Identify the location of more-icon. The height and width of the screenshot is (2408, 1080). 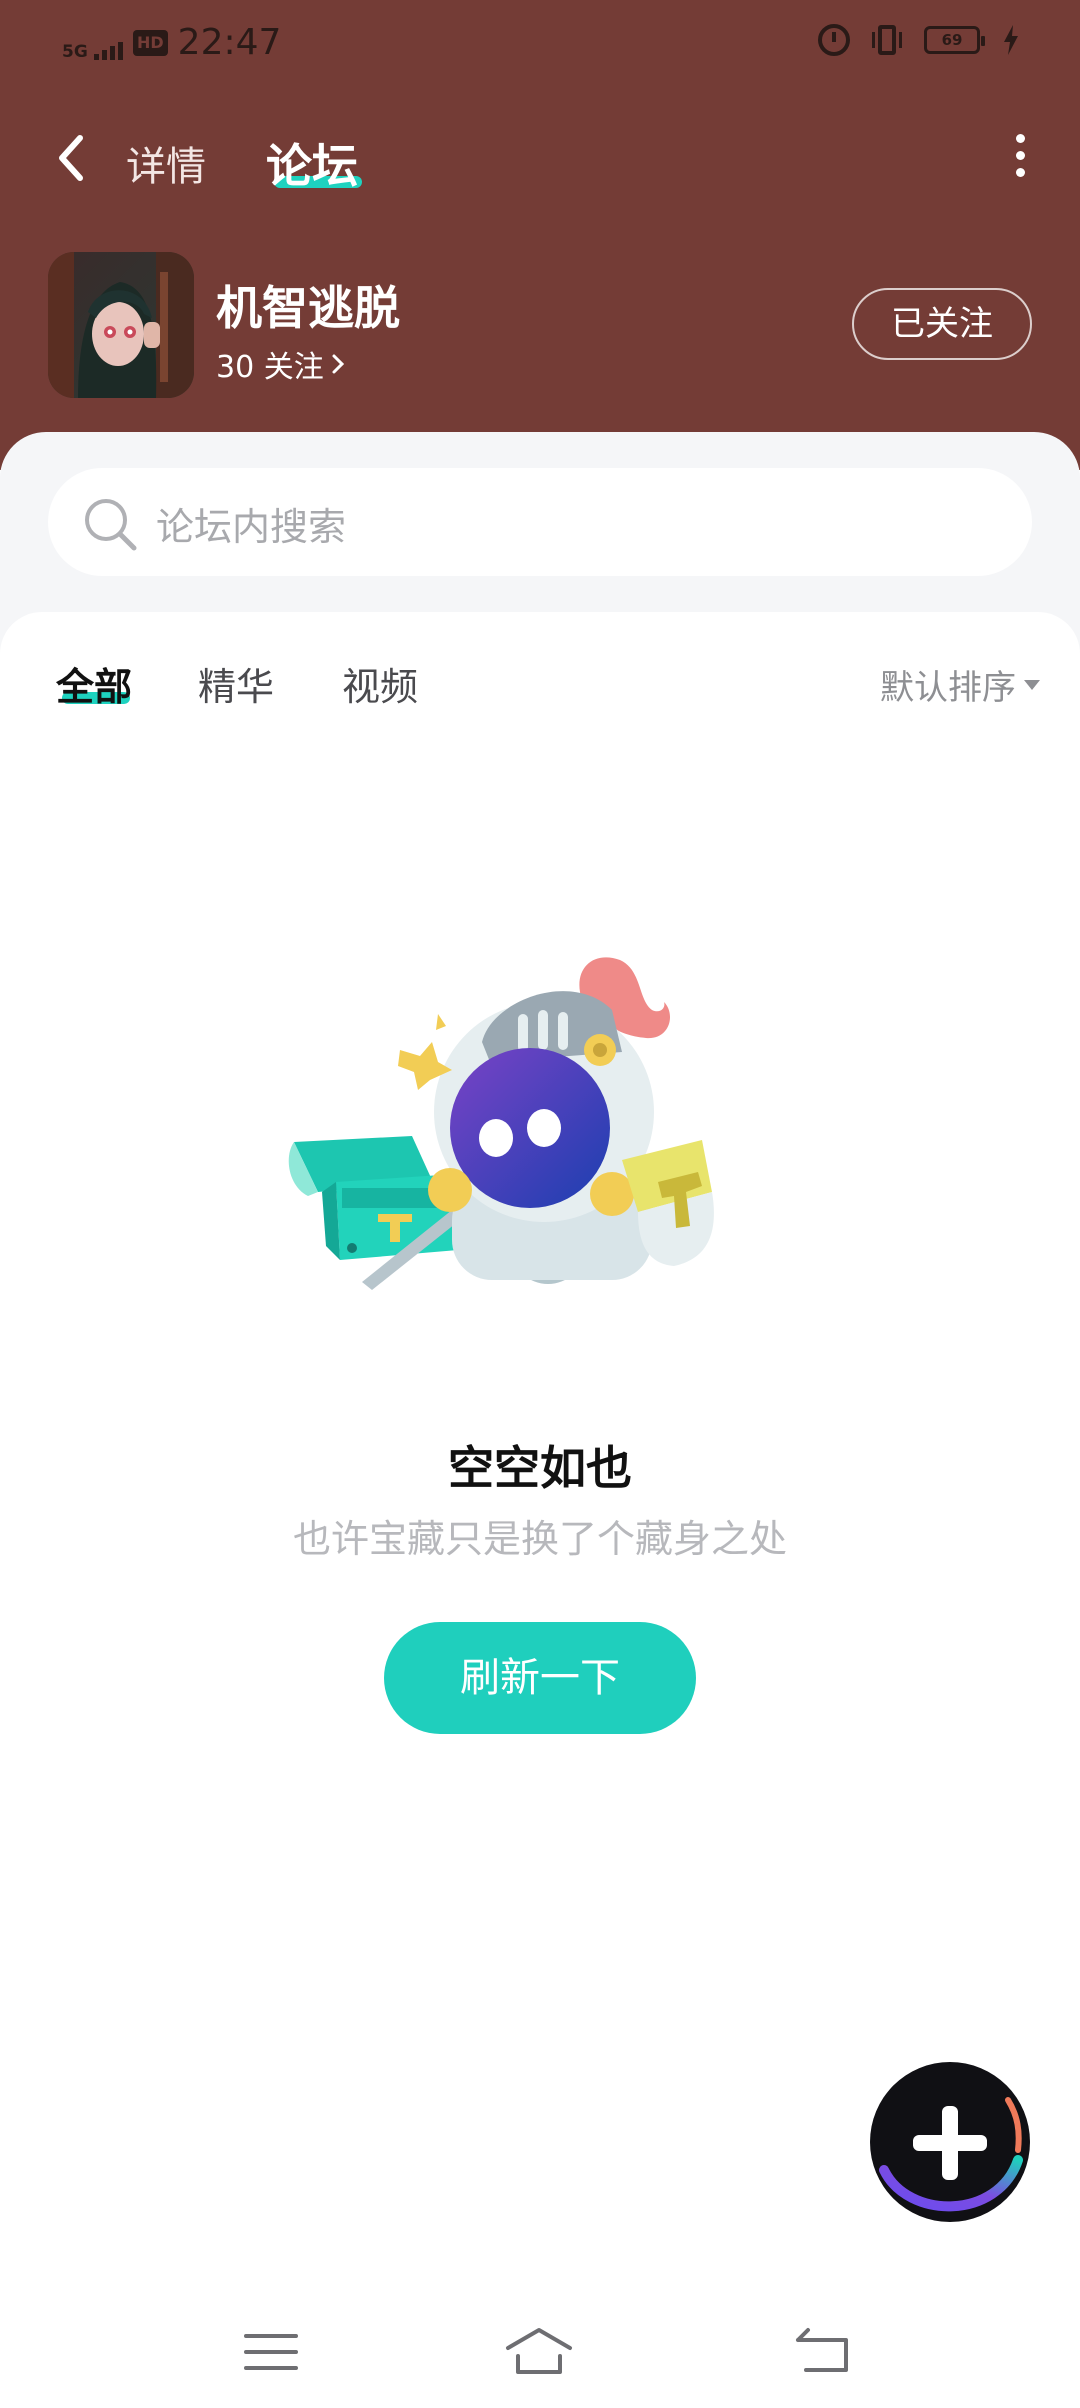
(1020, 159).